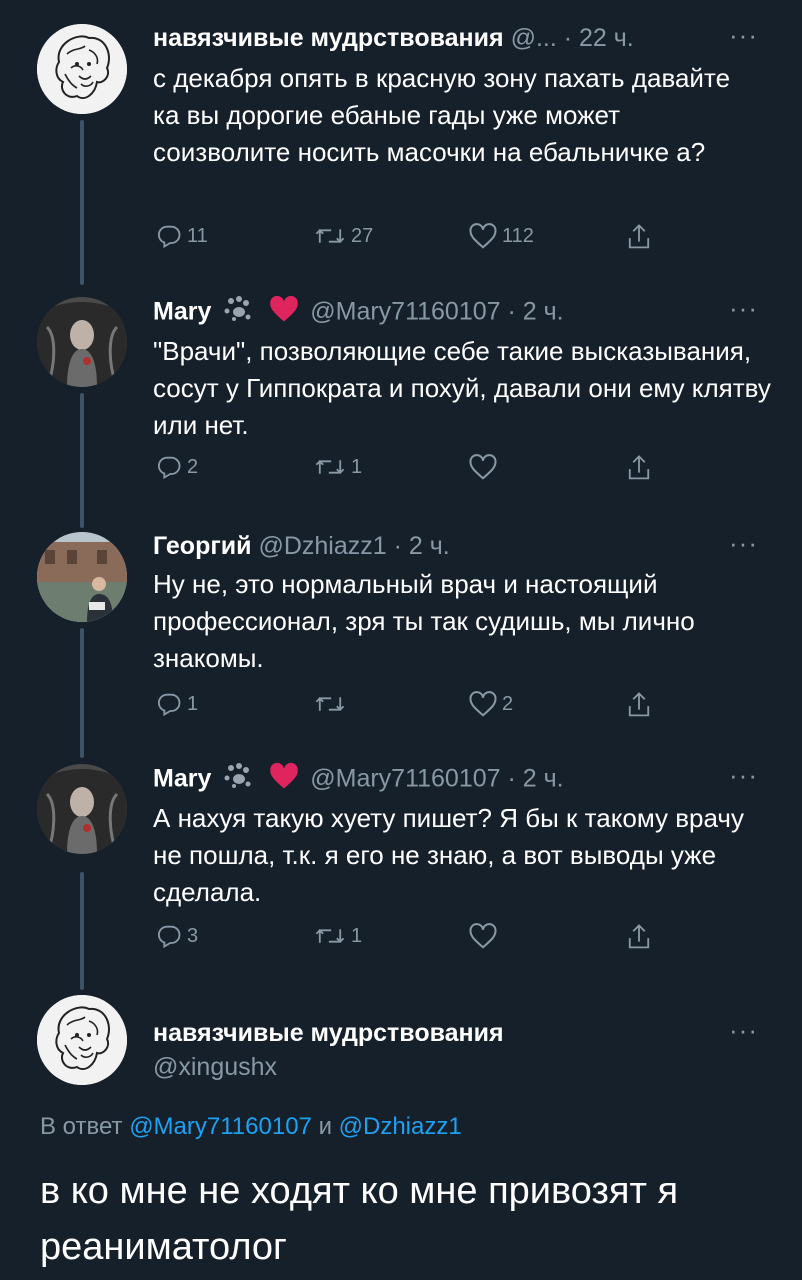  I want to click on reply-button: 1, so click(176, 704).